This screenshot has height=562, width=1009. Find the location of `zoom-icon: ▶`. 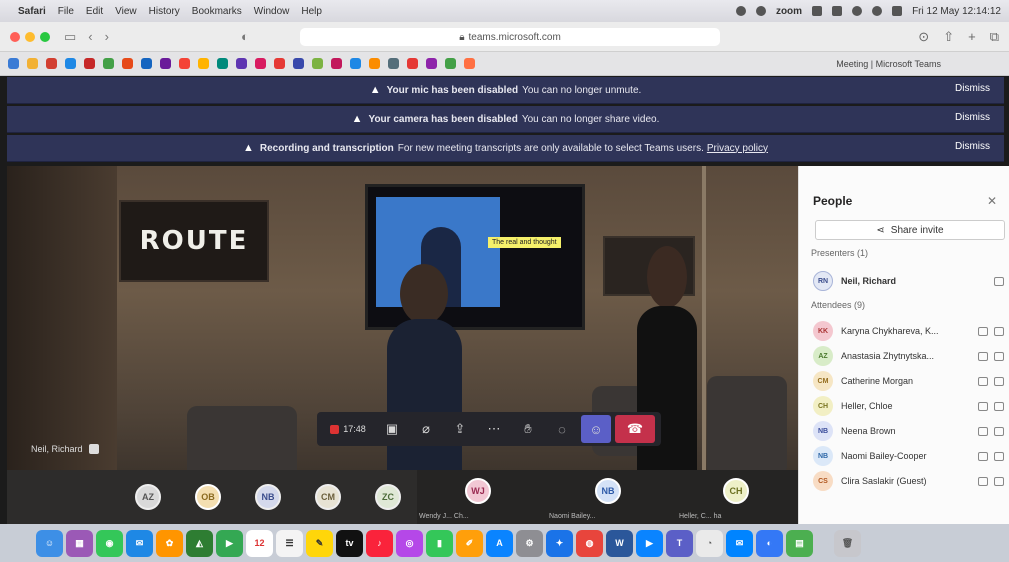

zoom-icon: ▶ is located at coordinates (649, 543).